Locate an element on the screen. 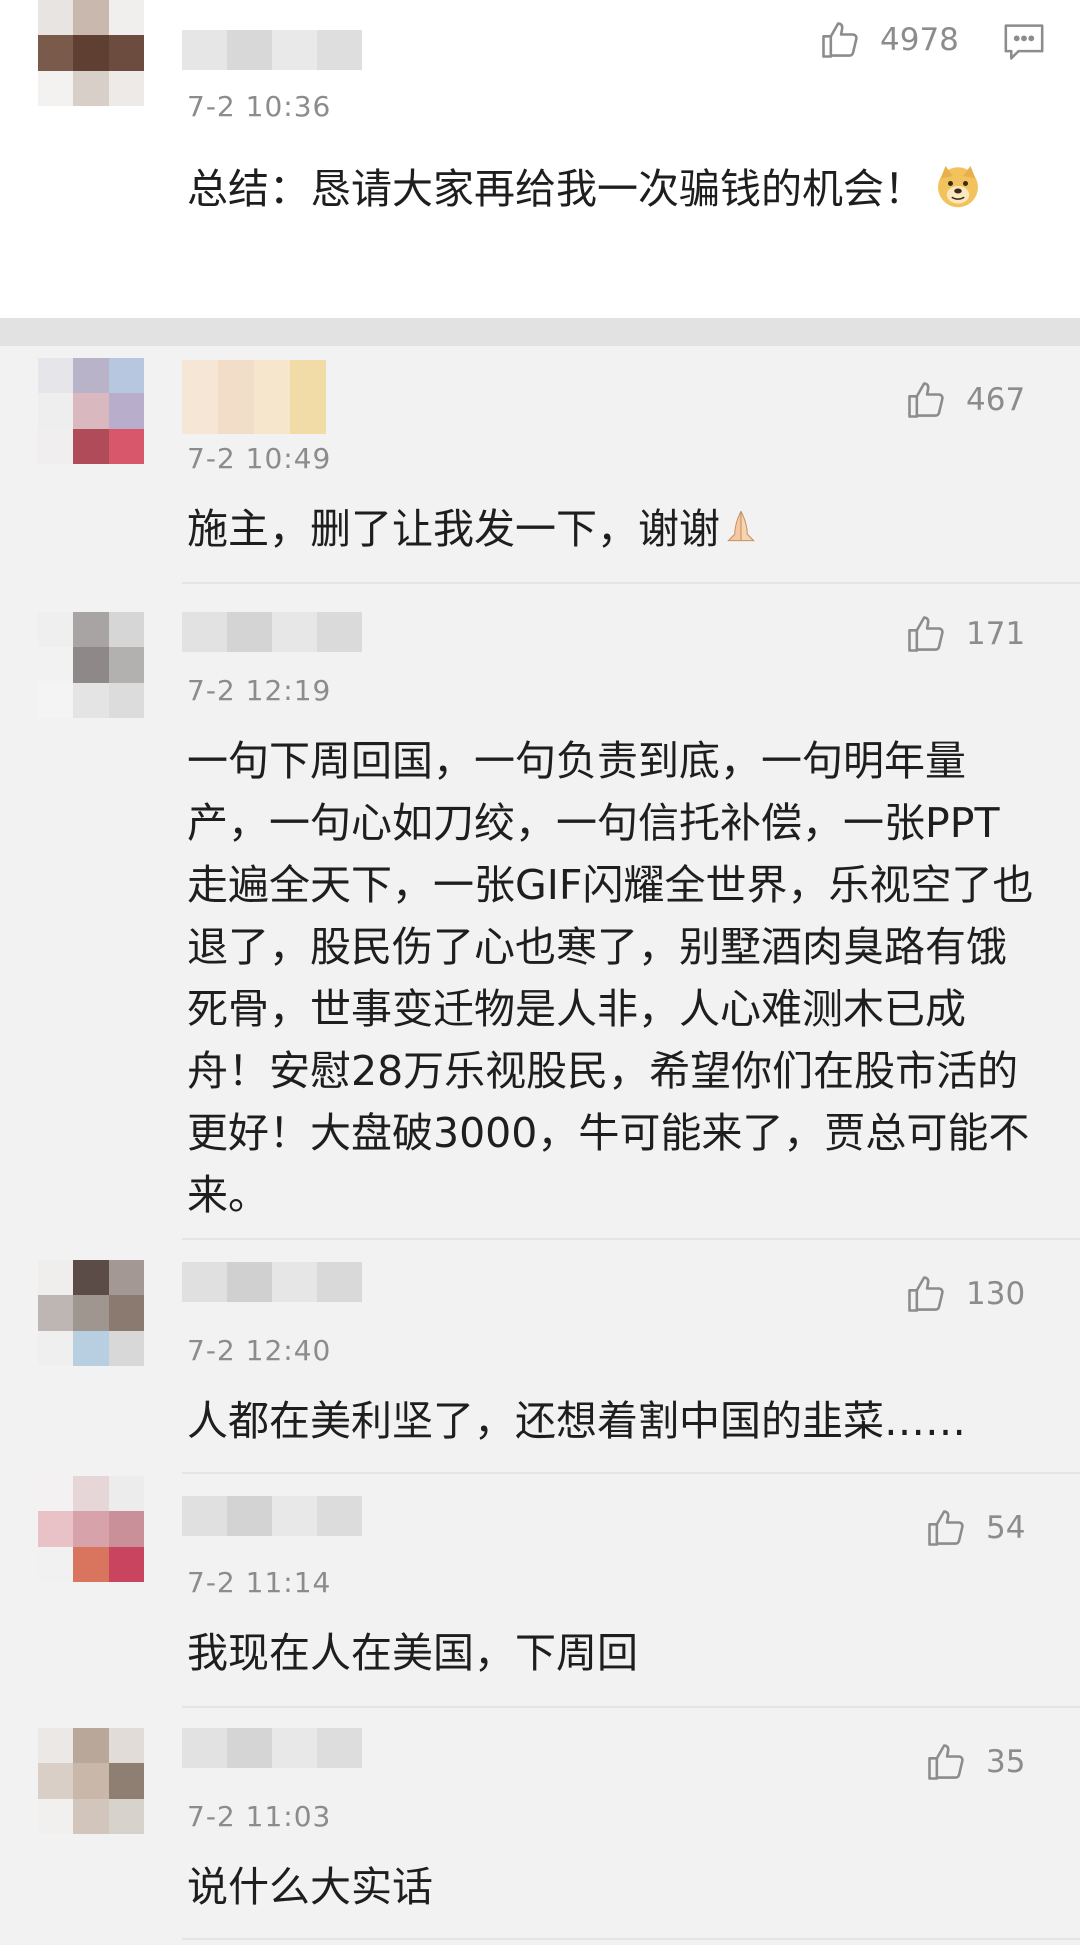 This screenshot has width=1080, height=1945. like-count: 4978 is located at coordinates (919, 40).